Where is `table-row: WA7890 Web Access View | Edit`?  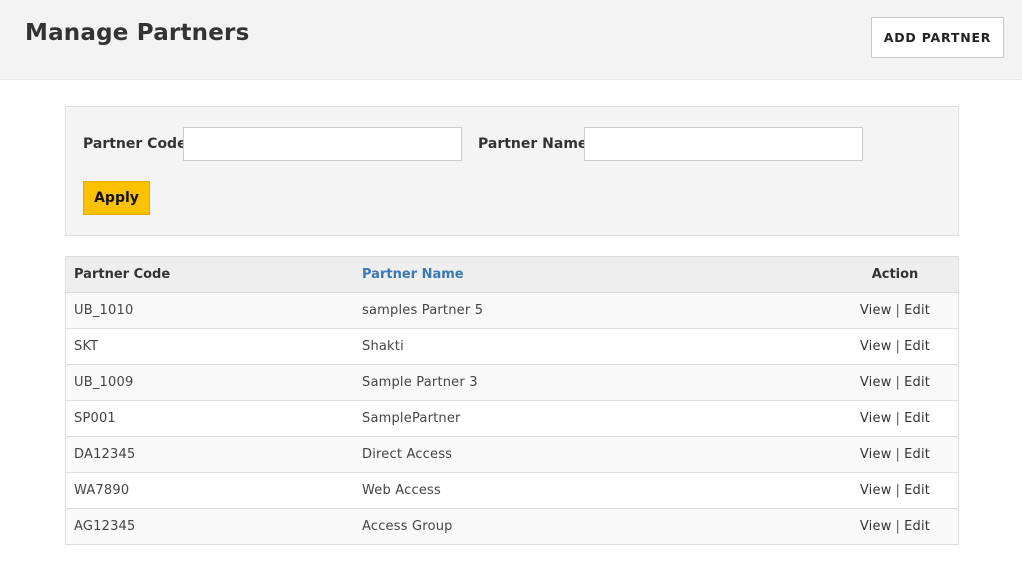 table-row: WA7890 Web Access View | Edit is located at coordinates (512, 490).